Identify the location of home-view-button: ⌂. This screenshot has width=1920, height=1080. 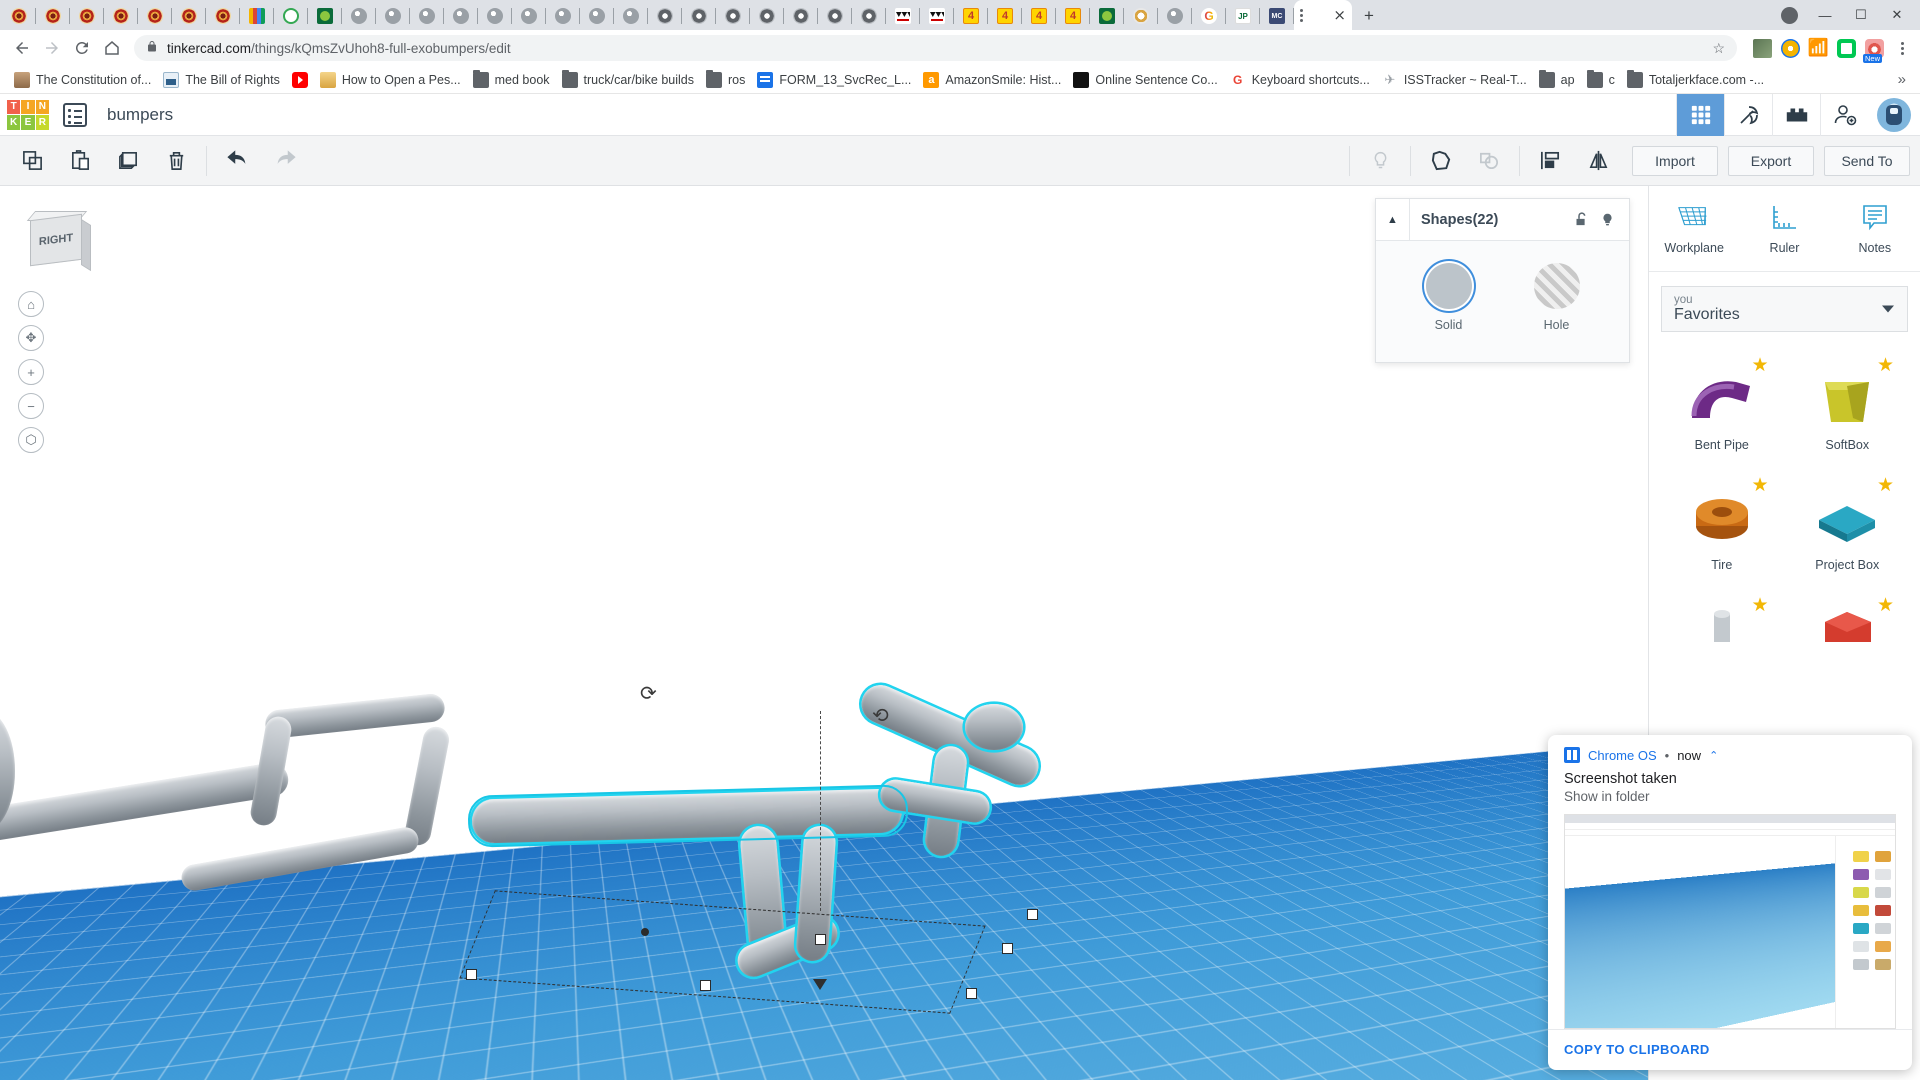
(31, 304).